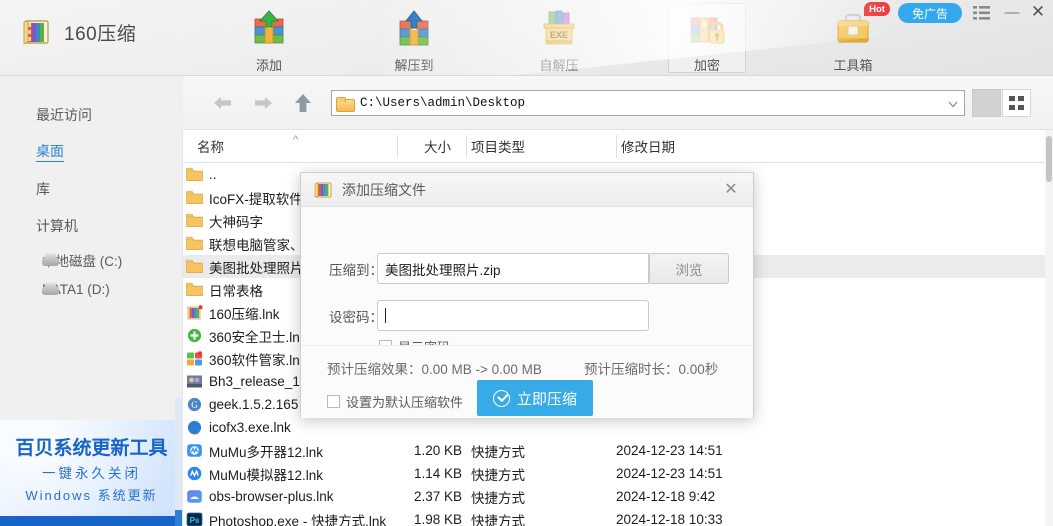  I want to click on 360-mgr-icon, so click(194, 358).